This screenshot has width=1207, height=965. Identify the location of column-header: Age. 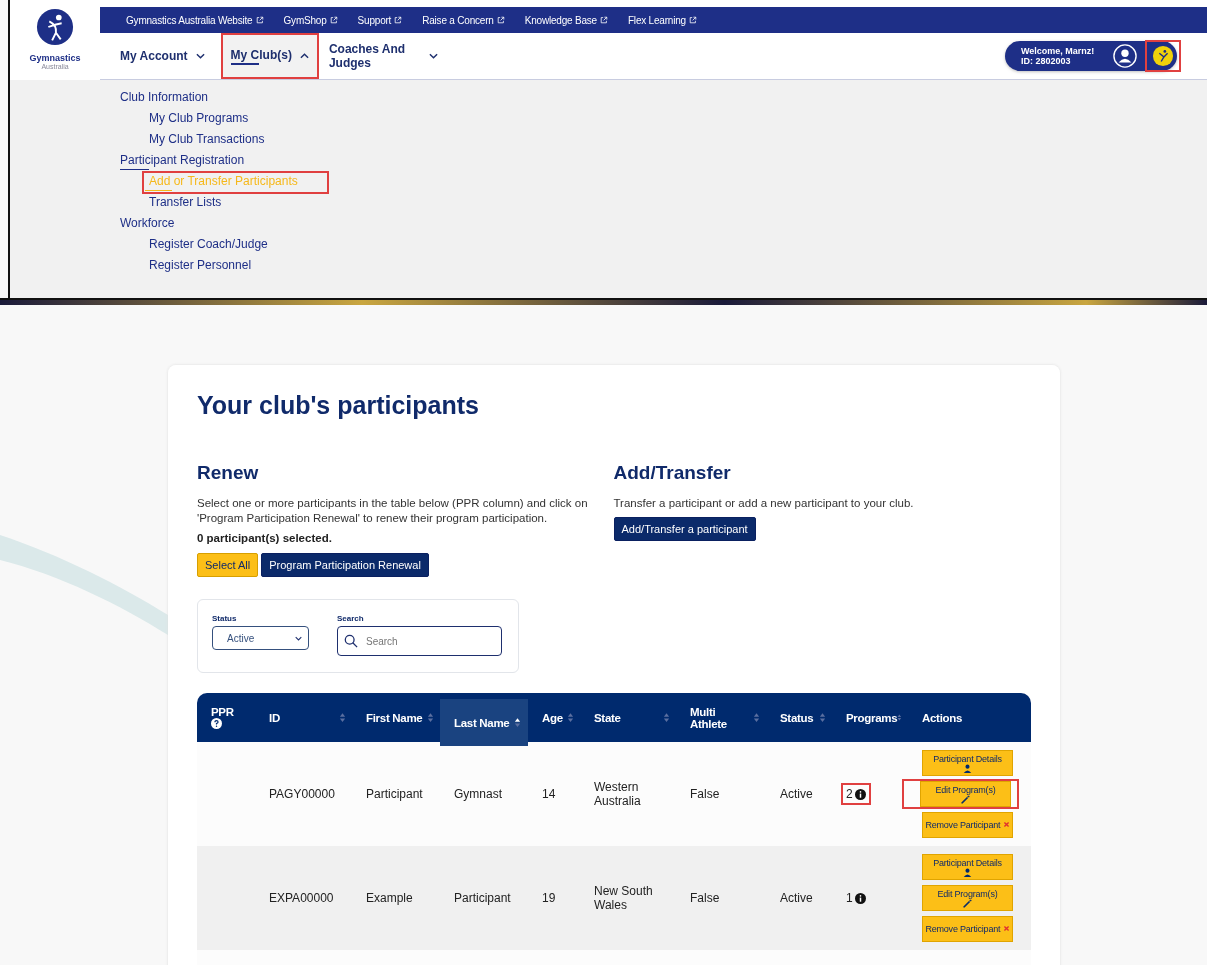
(554, 717).